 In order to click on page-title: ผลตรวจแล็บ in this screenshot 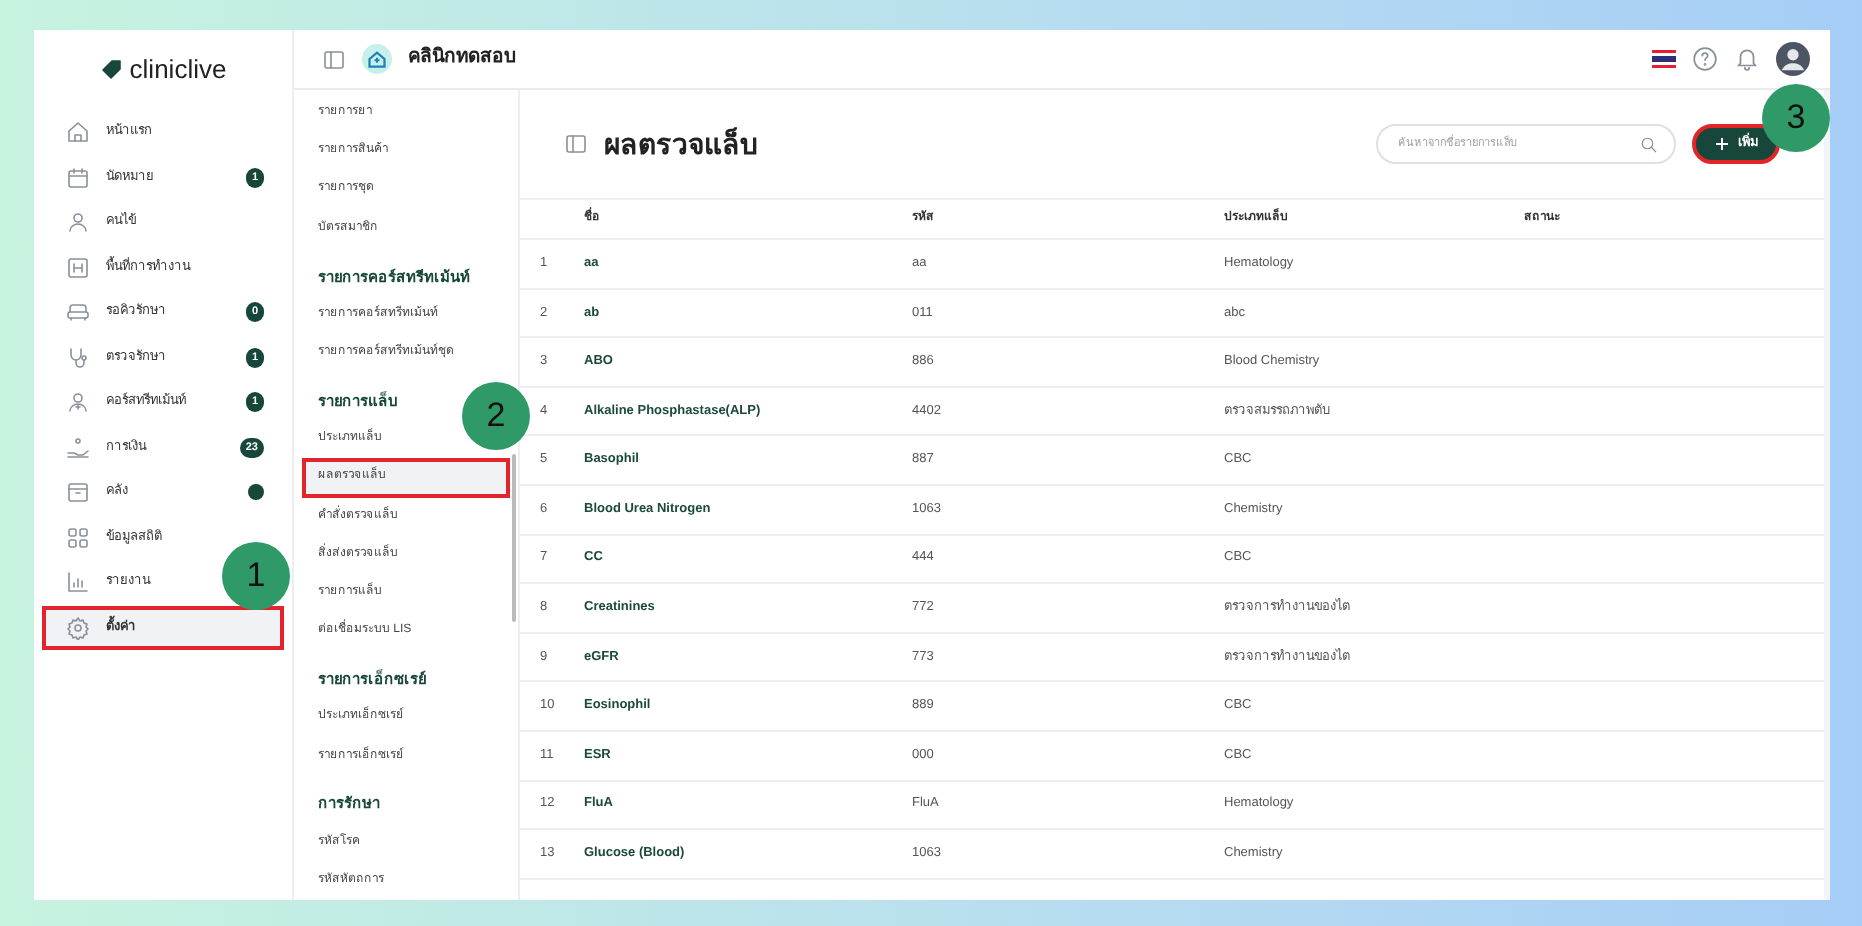, I will do `click(681, 144)`.